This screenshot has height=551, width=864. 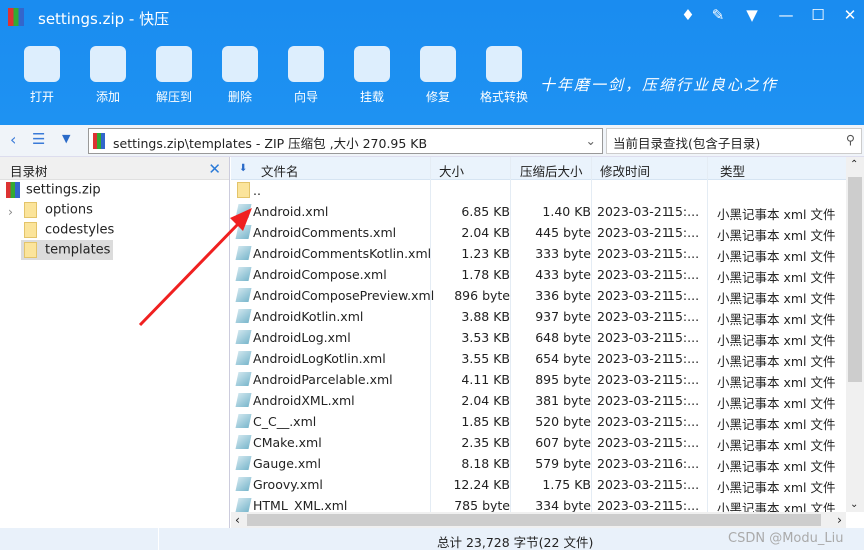 I want to click on annotation-arrow, so click(x=195, y=267).